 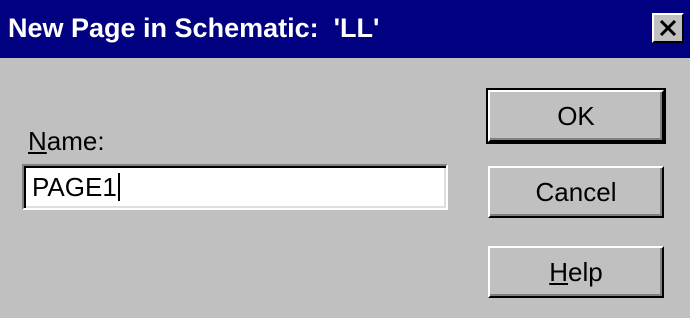 I want to click on cancel-button-label: Cancel, so click(x=576, y=191).